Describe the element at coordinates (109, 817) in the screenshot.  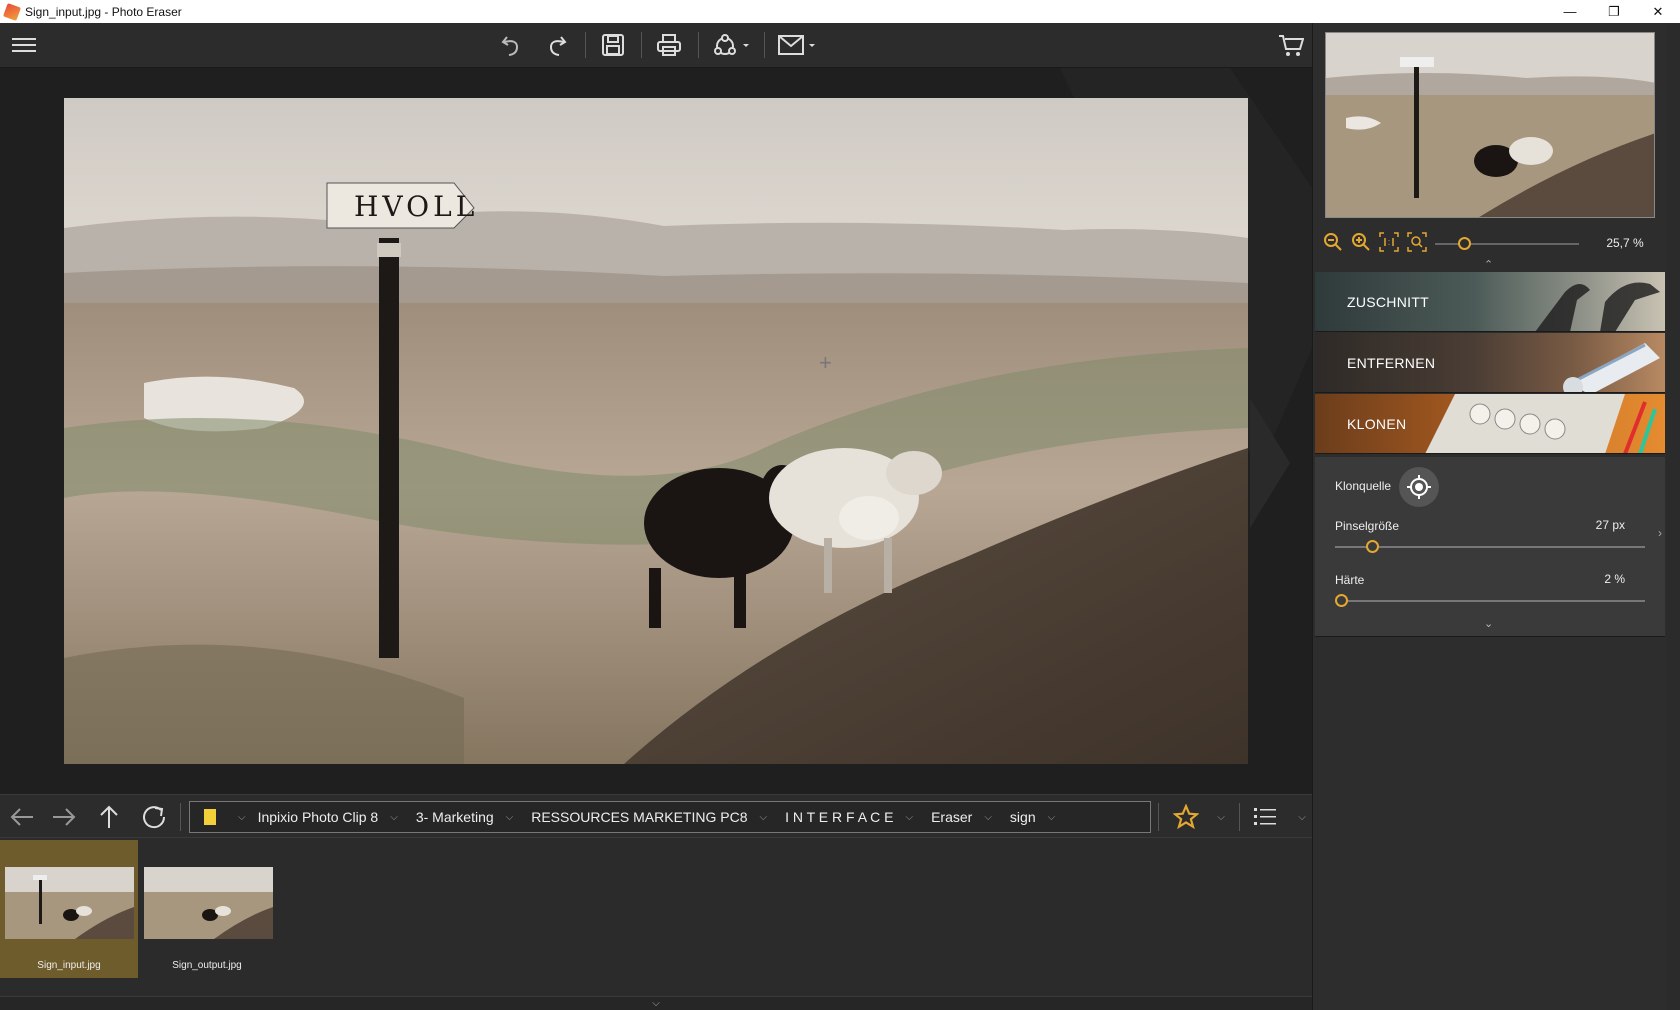
I see `up-arrow-icon` at that location.